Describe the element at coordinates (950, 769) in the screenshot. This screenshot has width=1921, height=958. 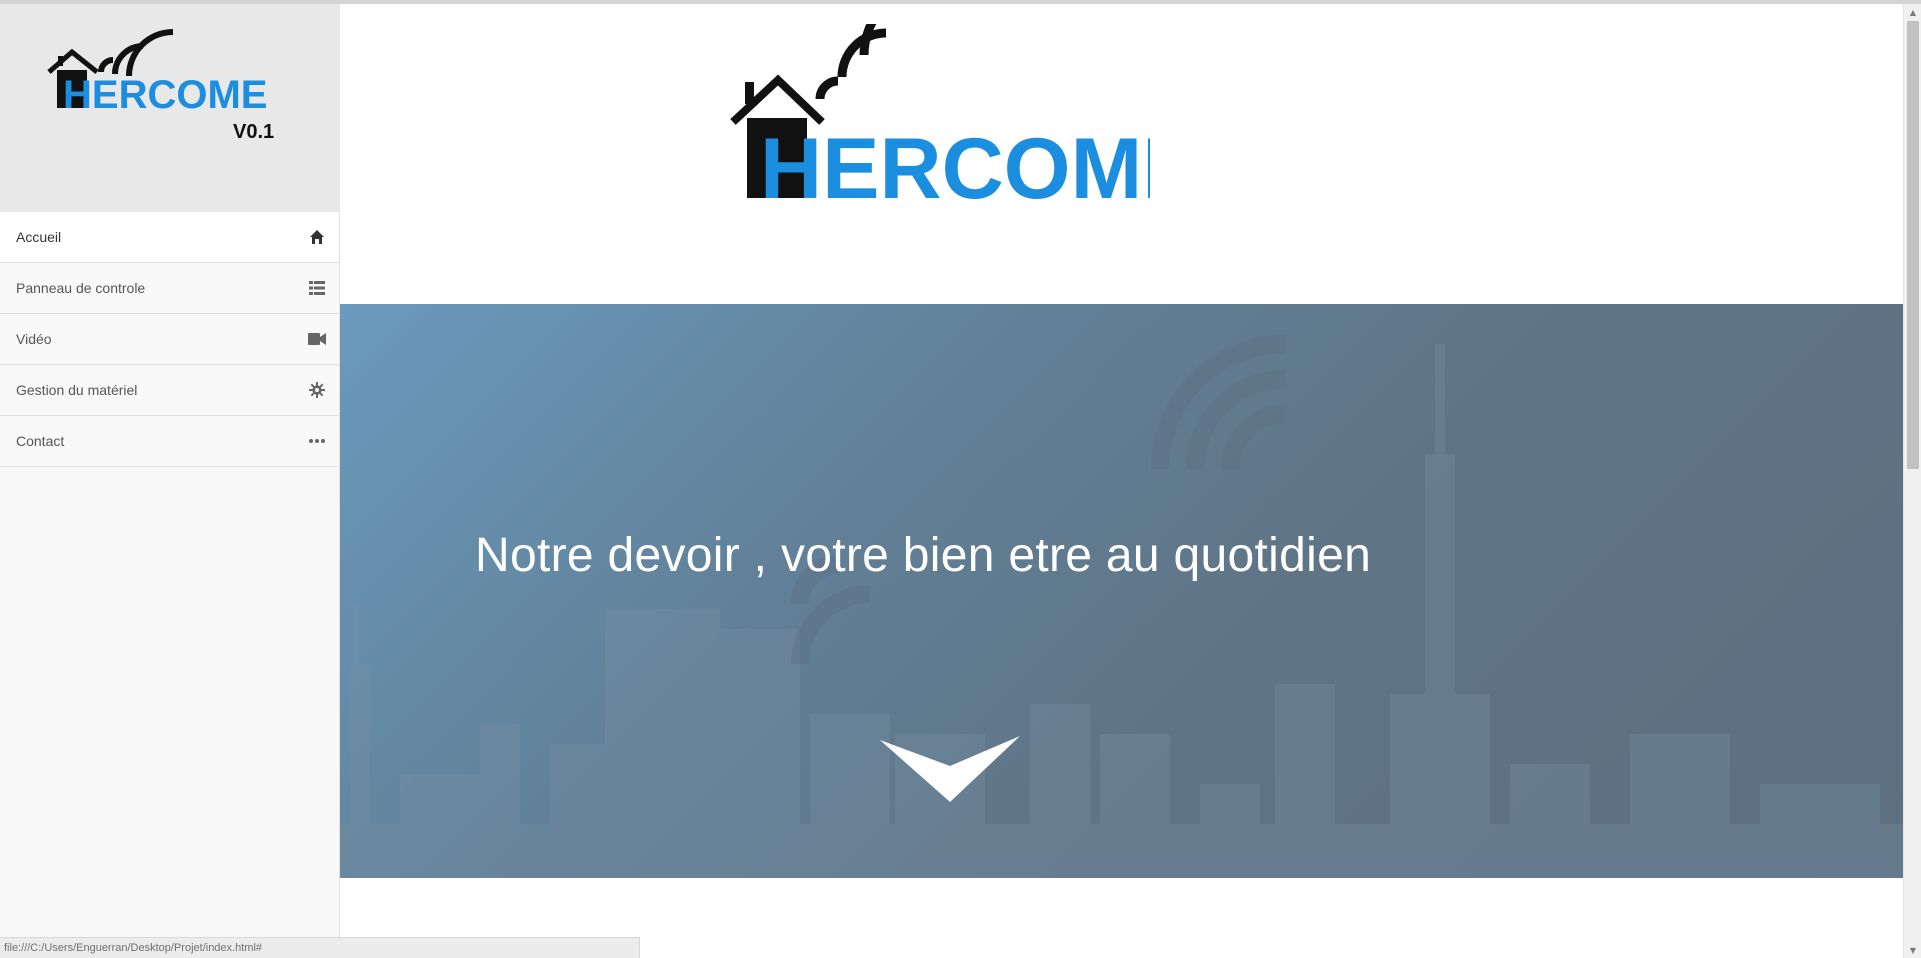
I see `scroll-down-arrow-icon` at that location.